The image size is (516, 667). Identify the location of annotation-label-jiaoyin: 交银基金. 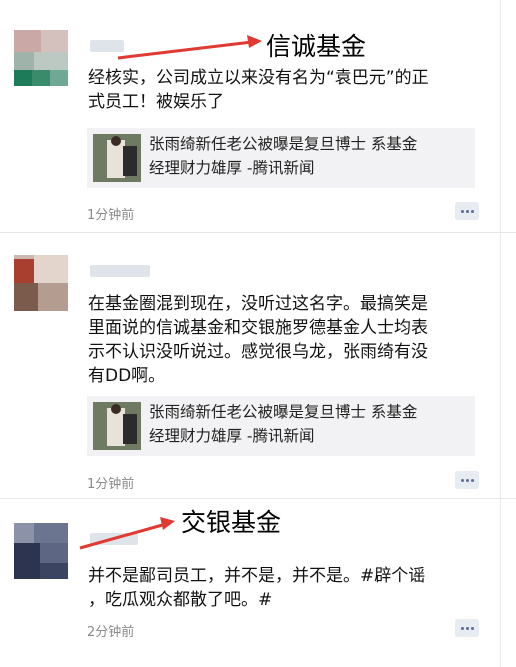
(231, 522).